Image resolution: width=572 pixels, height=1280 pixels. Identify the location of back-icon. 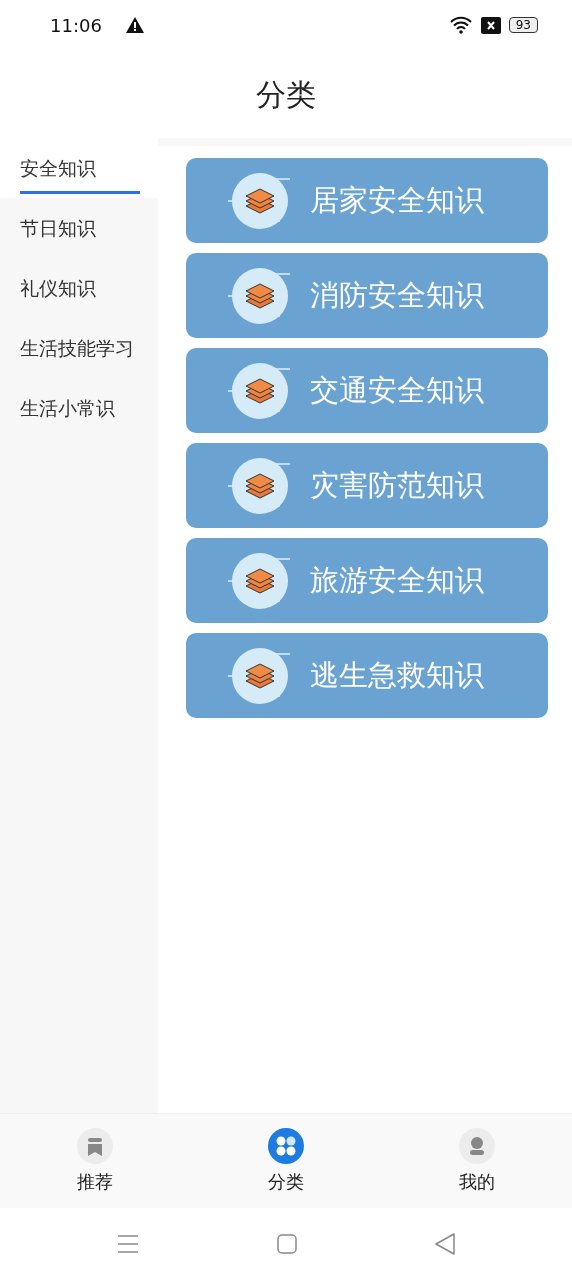
(445, 1244).